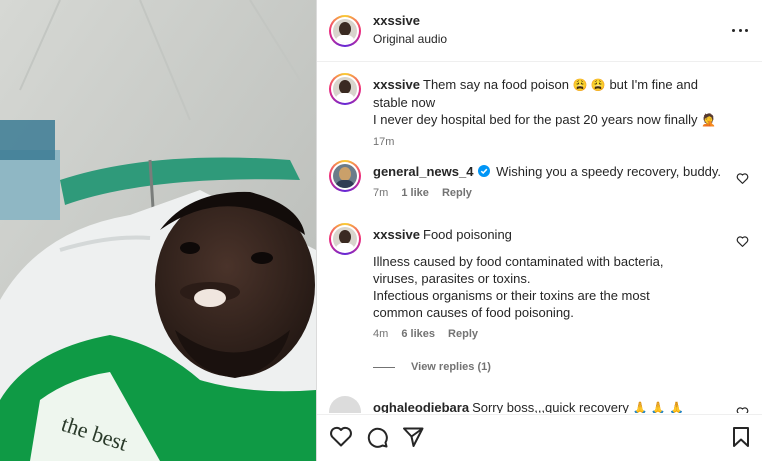 This screenshot has height=461, width=762. I want to click on comment-username: xxssive, so click(396, 234).